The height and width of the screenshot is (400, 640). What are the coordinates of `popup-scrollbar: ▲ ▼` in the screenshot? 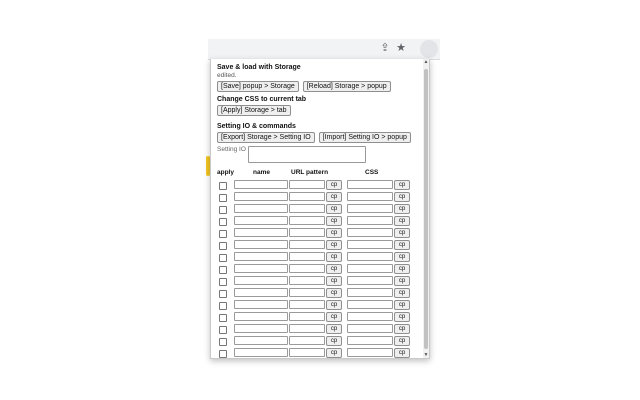 It's located at (426, 208).